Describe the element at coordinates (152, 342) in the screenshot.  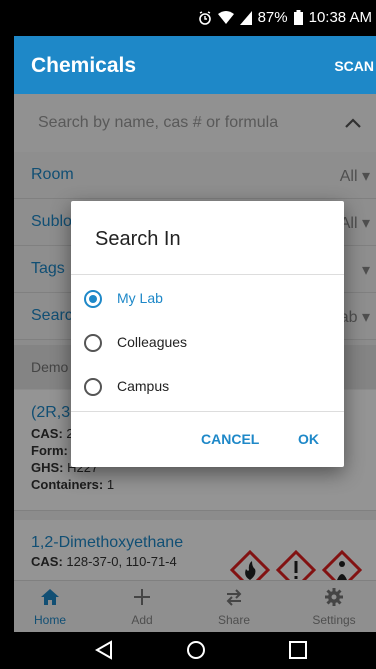
I see `option-label: Colleagues` at that location.